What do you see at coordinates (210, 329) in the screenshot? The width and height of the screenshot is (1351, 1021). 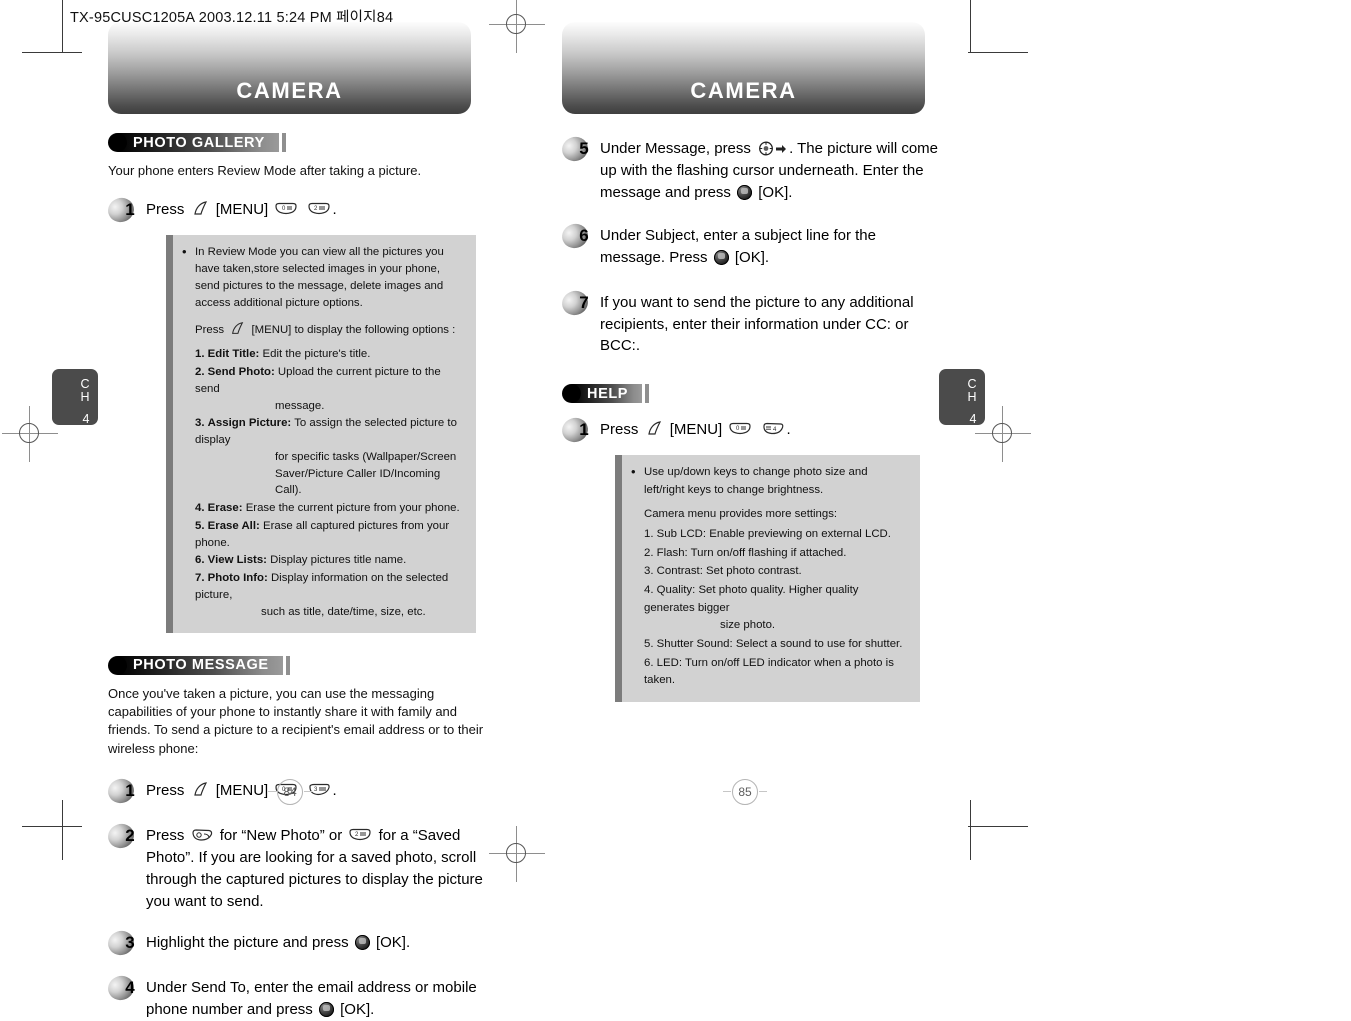 I see `note-press-before: Press` at bounding box center [210, 329].